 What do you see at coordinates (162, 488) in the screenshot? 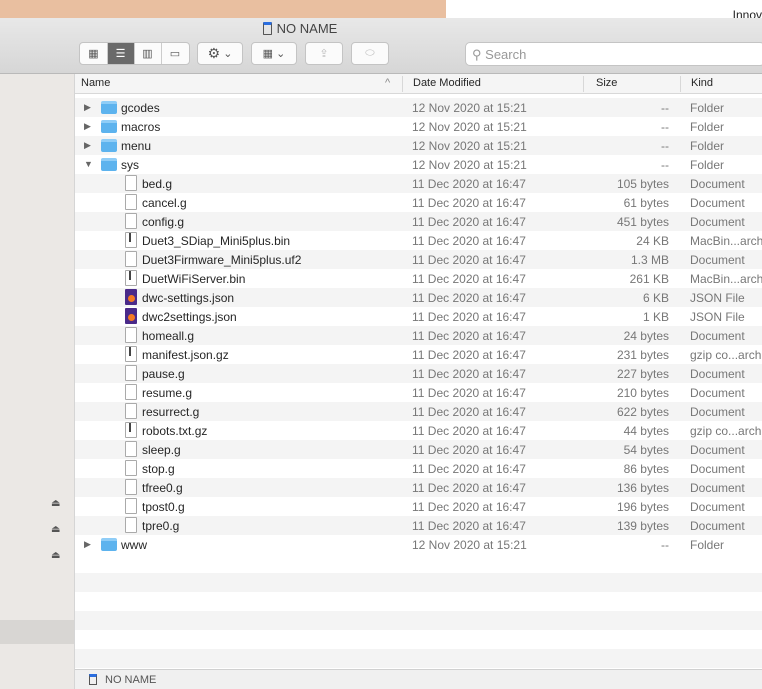
I see `file-name: tfree0.g` at bounding box center [162, 488].